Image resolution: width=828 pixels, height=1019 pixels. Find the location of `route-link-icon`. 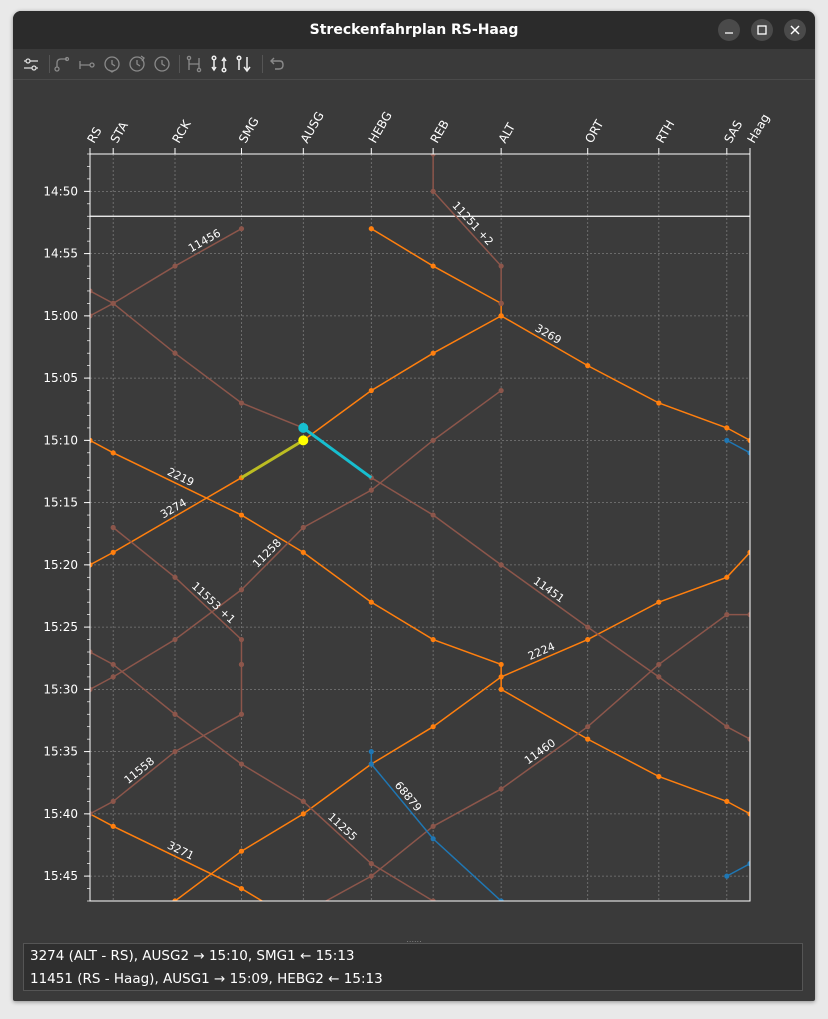

route-link-icon is located at coordinates (87, 65).